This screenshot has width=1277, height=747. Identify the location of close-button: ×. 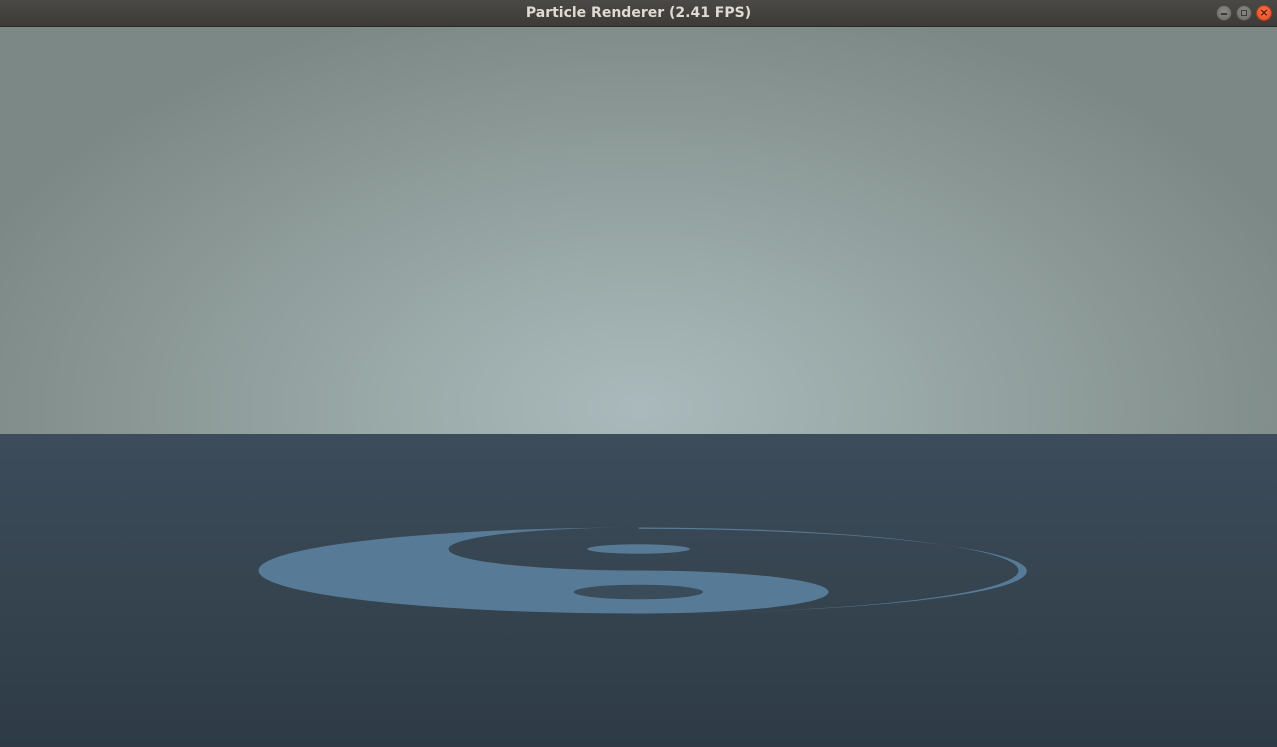
(1264, 13).